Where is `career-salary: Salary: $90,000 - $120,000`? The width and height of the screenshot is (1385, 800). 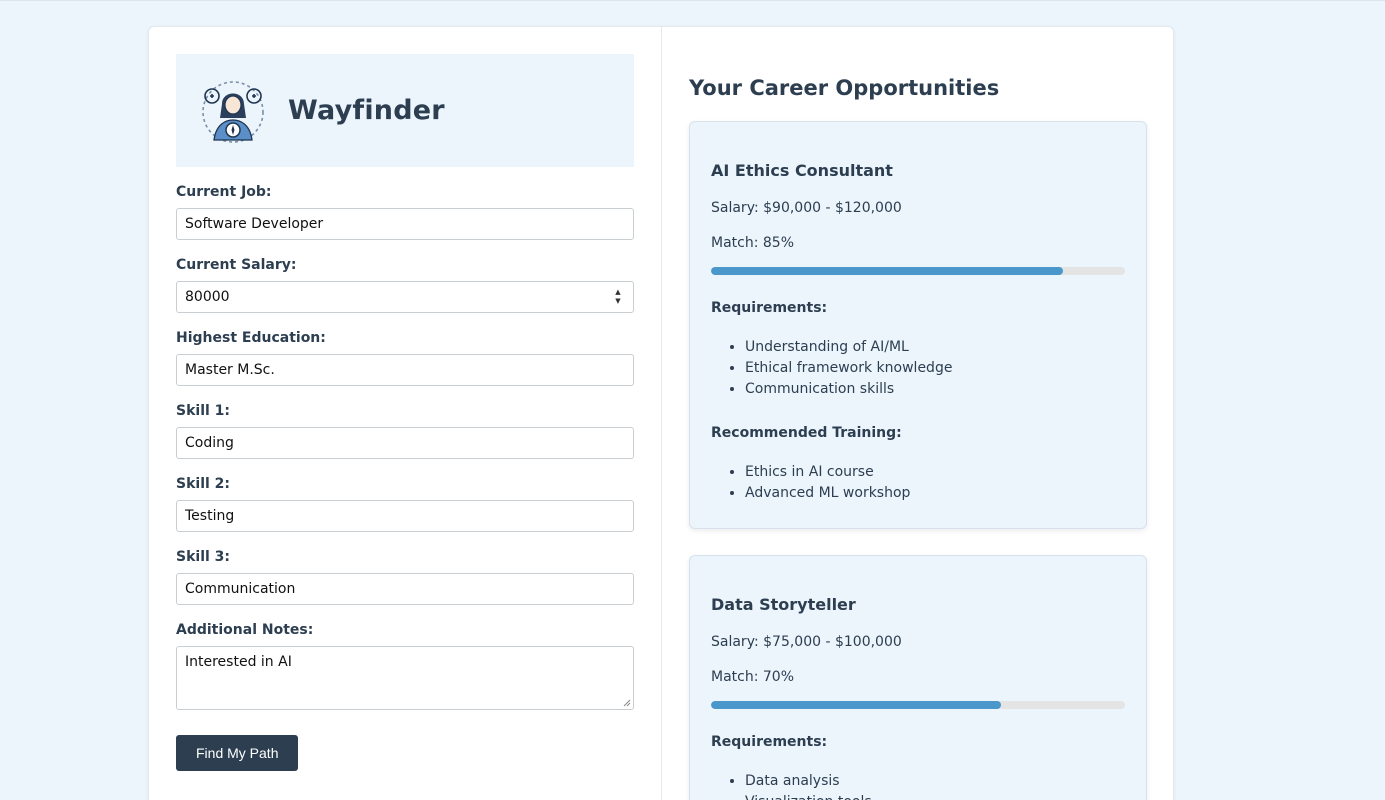
career-salary: Salary: $90,000 - $120,000 is located at coordinates (806, 208).